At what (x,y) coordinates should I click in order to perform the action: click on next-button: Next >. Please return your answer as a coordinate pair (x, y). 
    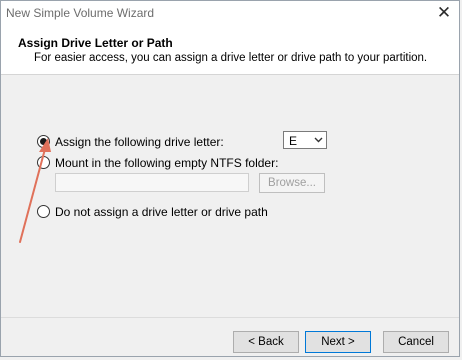
    Looking at the image, I should click on (338, 342).